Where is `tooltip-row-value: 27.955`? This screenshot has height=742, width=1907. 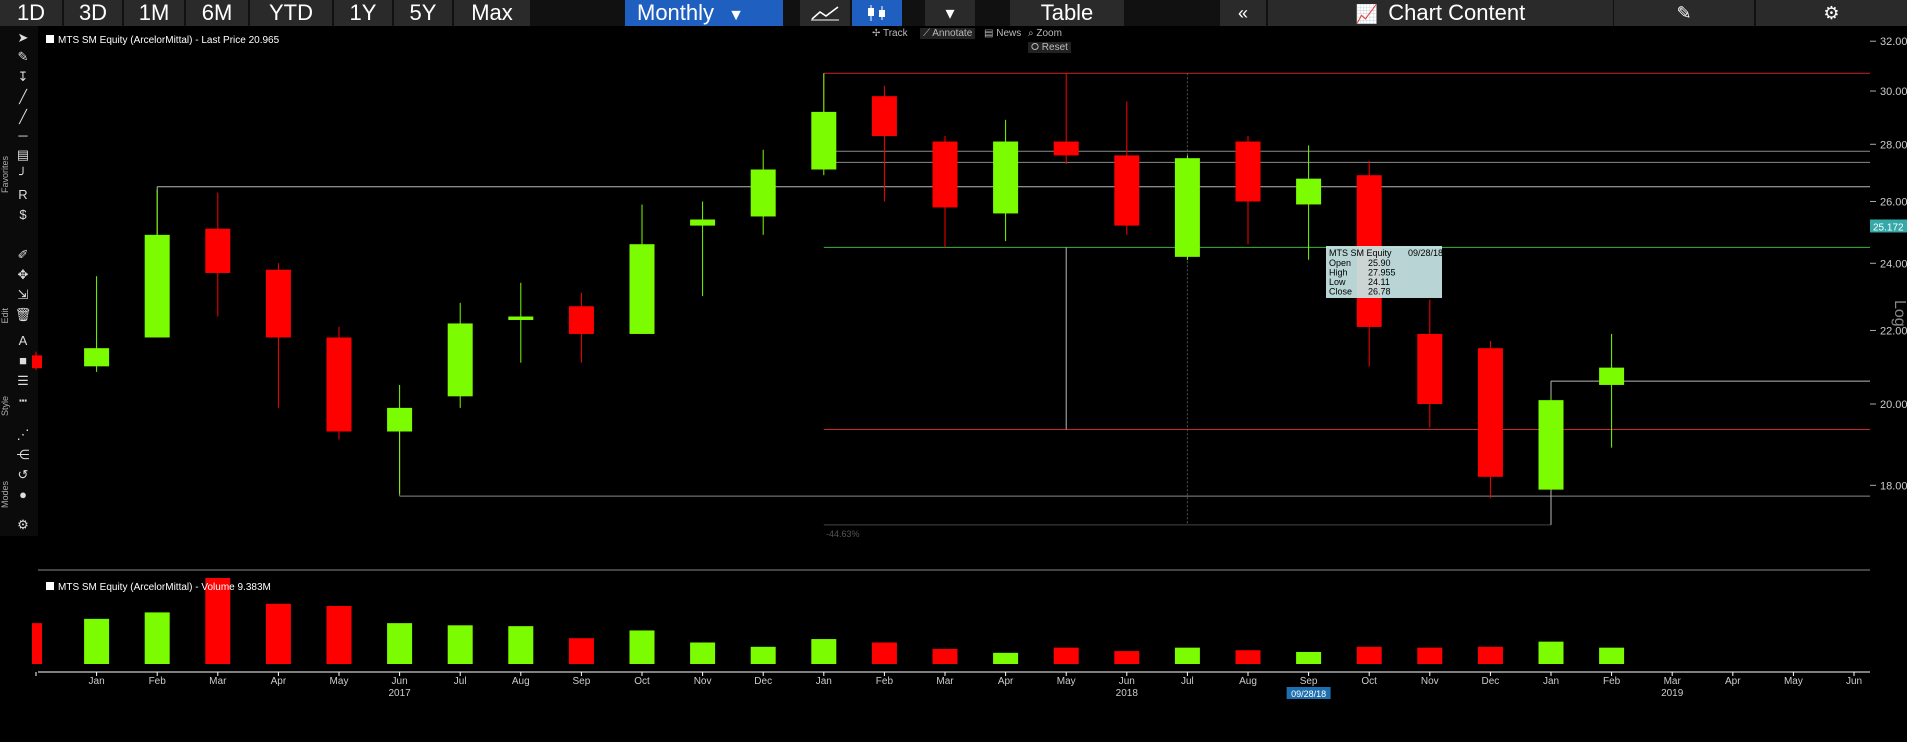
tooltip-row-value: 27.955 is located at coordinates (1382, 273).